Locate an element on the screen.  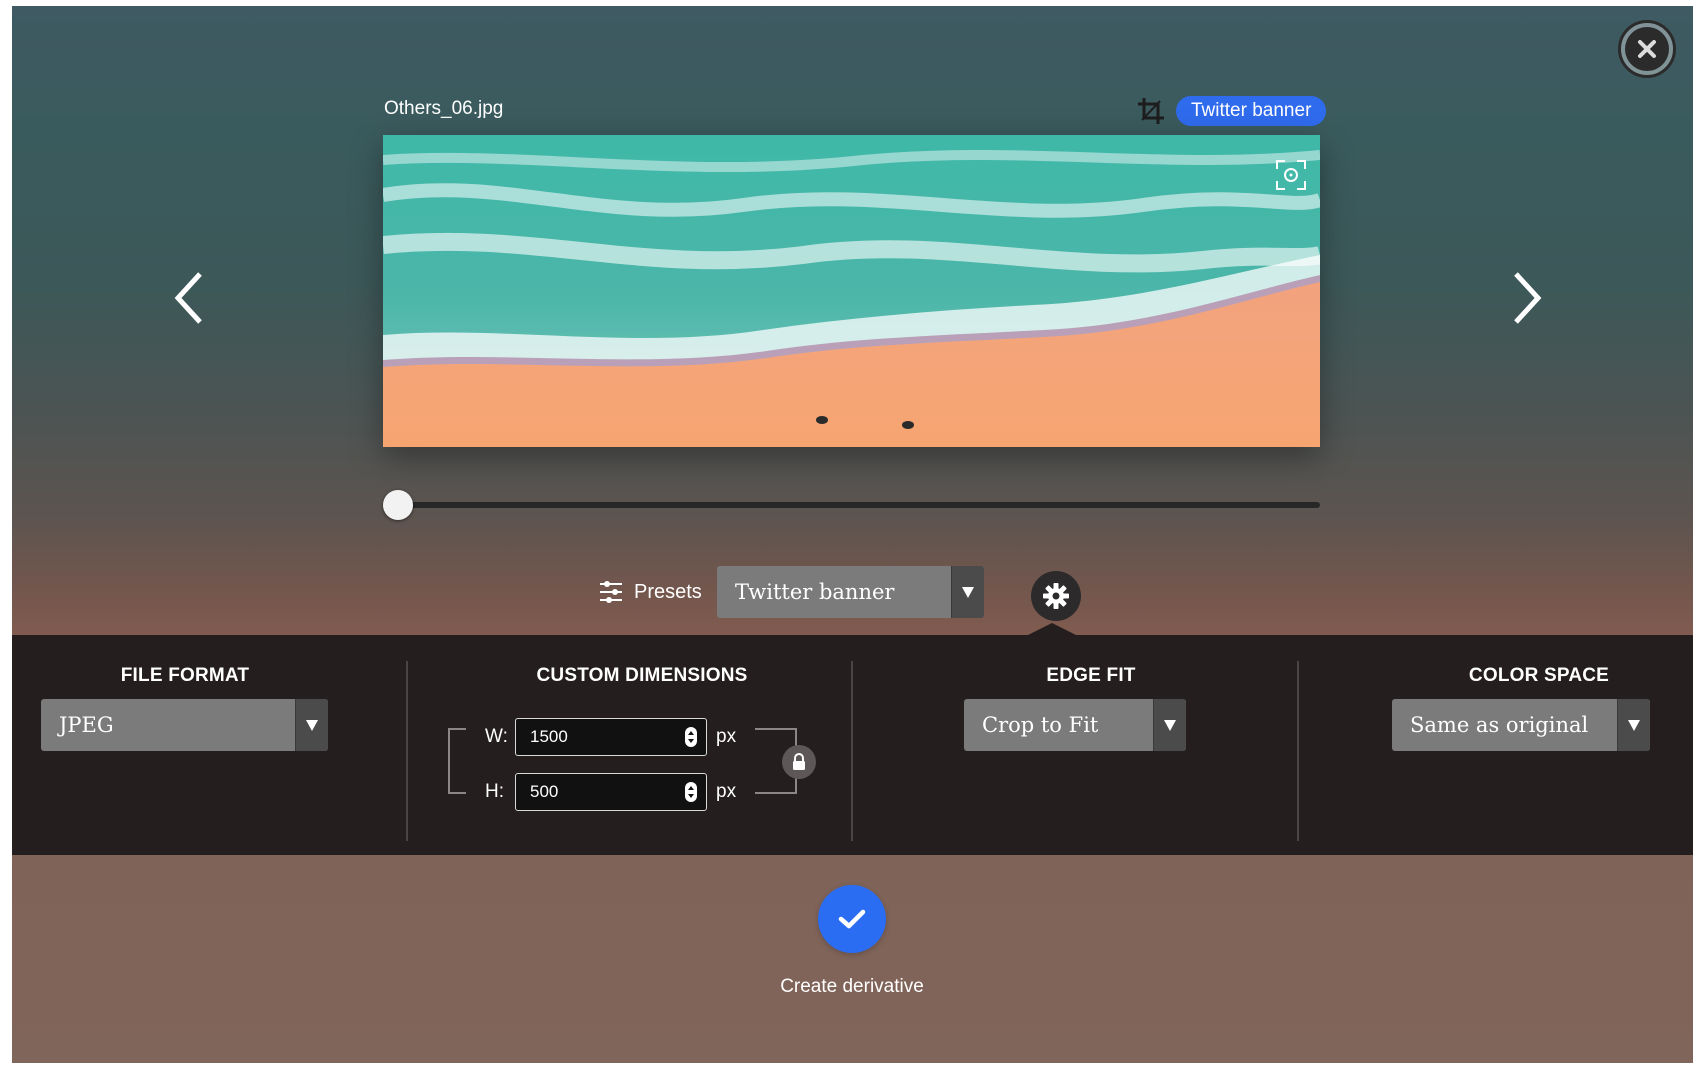
custom-dimensions-title: CUSTOM DIMENSIONS is located at coordinates (642, 675).